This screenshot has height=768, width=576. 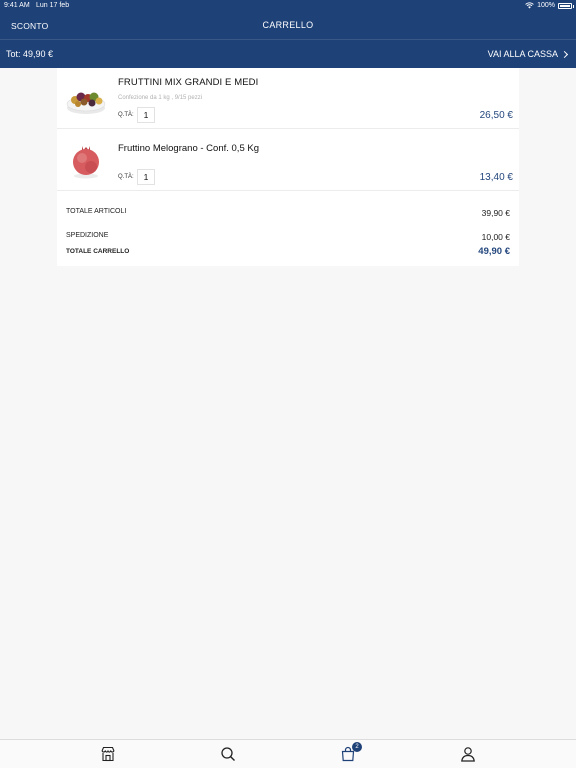 I want to click on navbar: SCONTO CARRELLO, so click(x=288, y=25).